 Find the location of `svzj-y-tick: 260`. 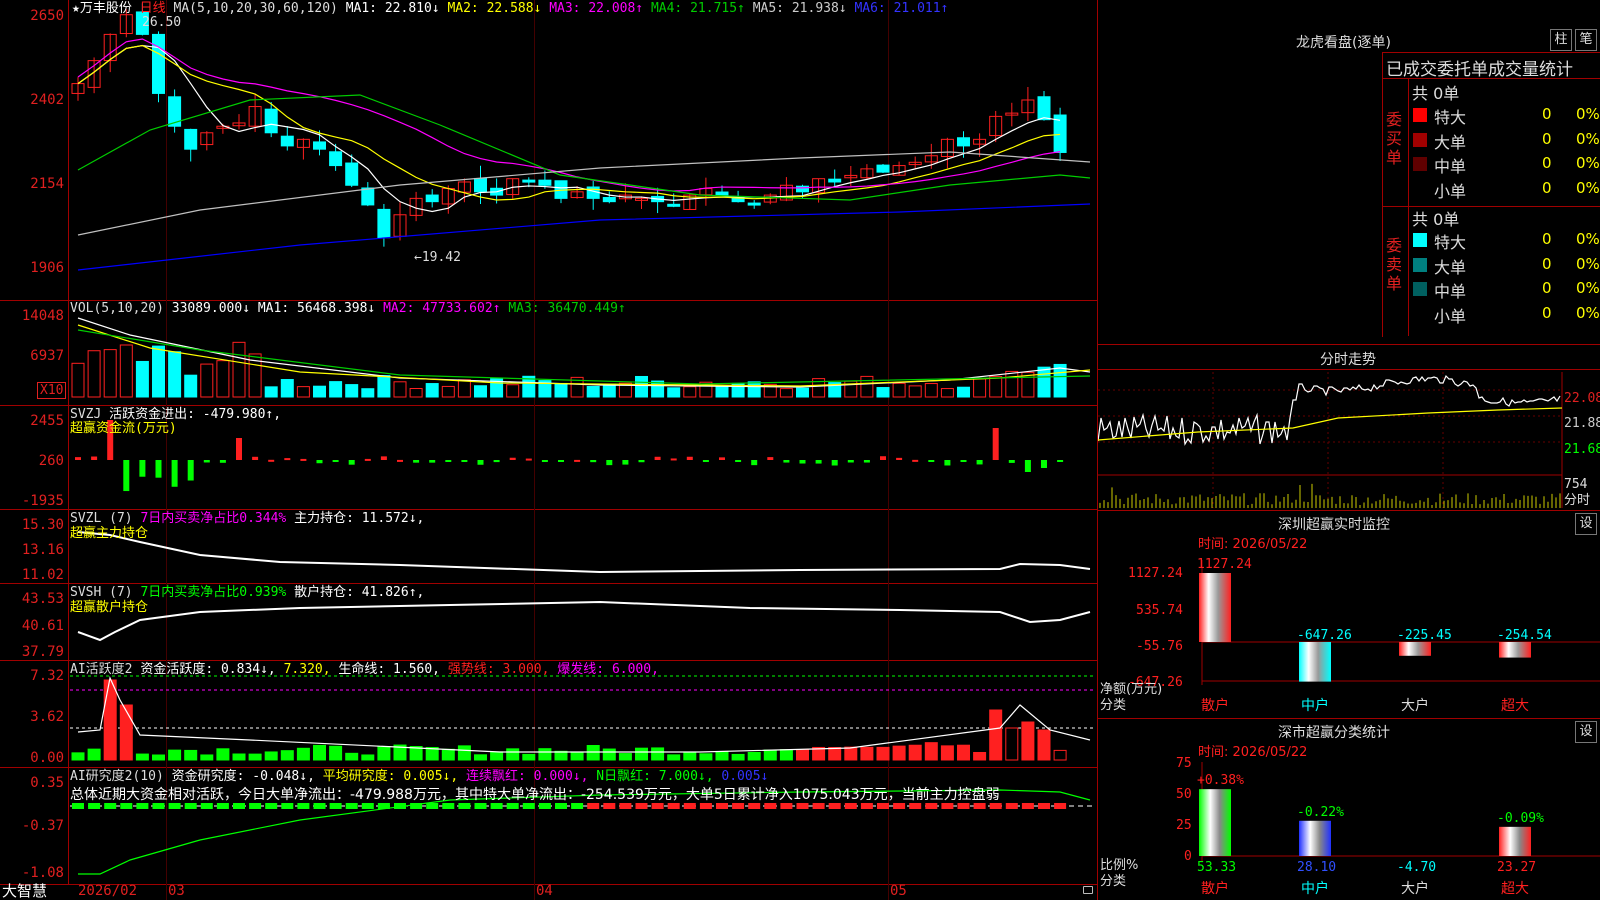

svzj-y-tick: 260 is located at coordinates (51, 461).